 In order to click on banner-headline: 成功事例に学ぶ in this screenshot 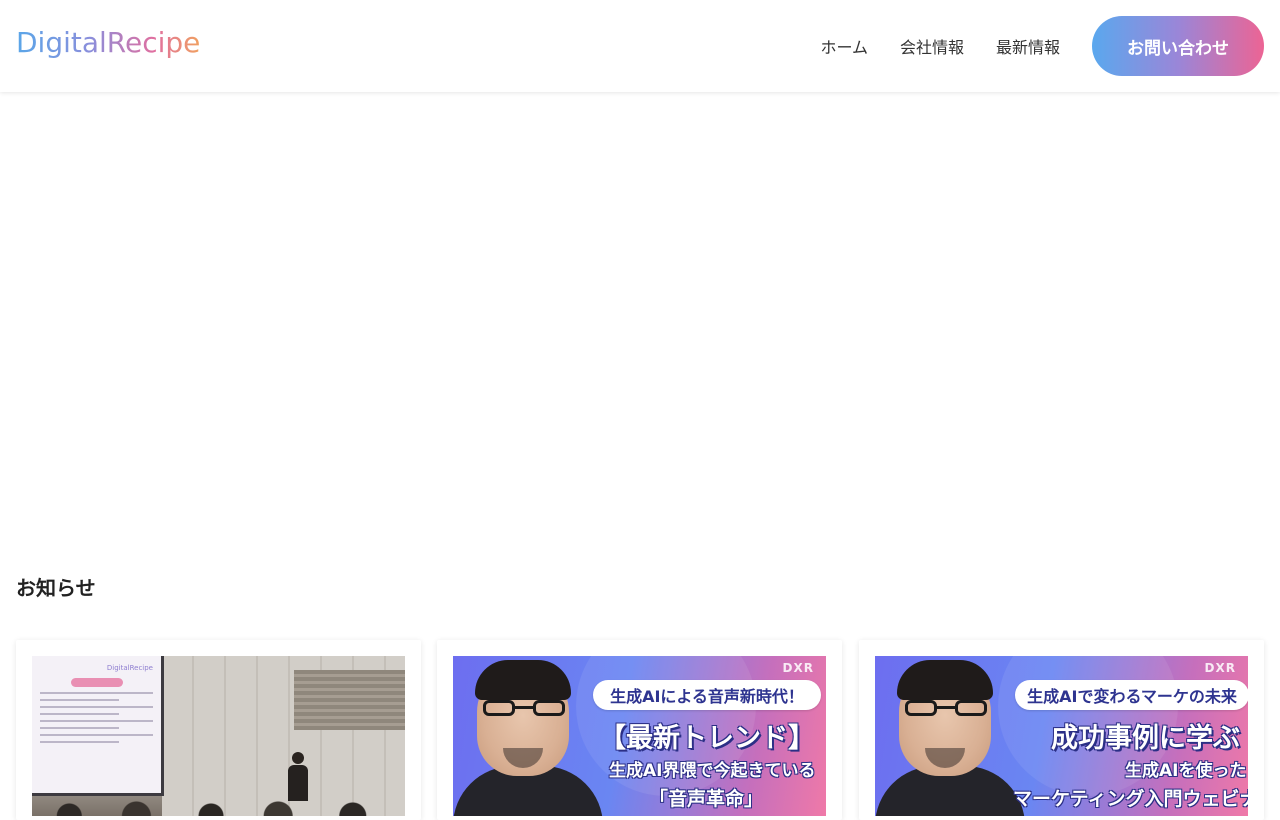, I will do `click(1145, 738)`.